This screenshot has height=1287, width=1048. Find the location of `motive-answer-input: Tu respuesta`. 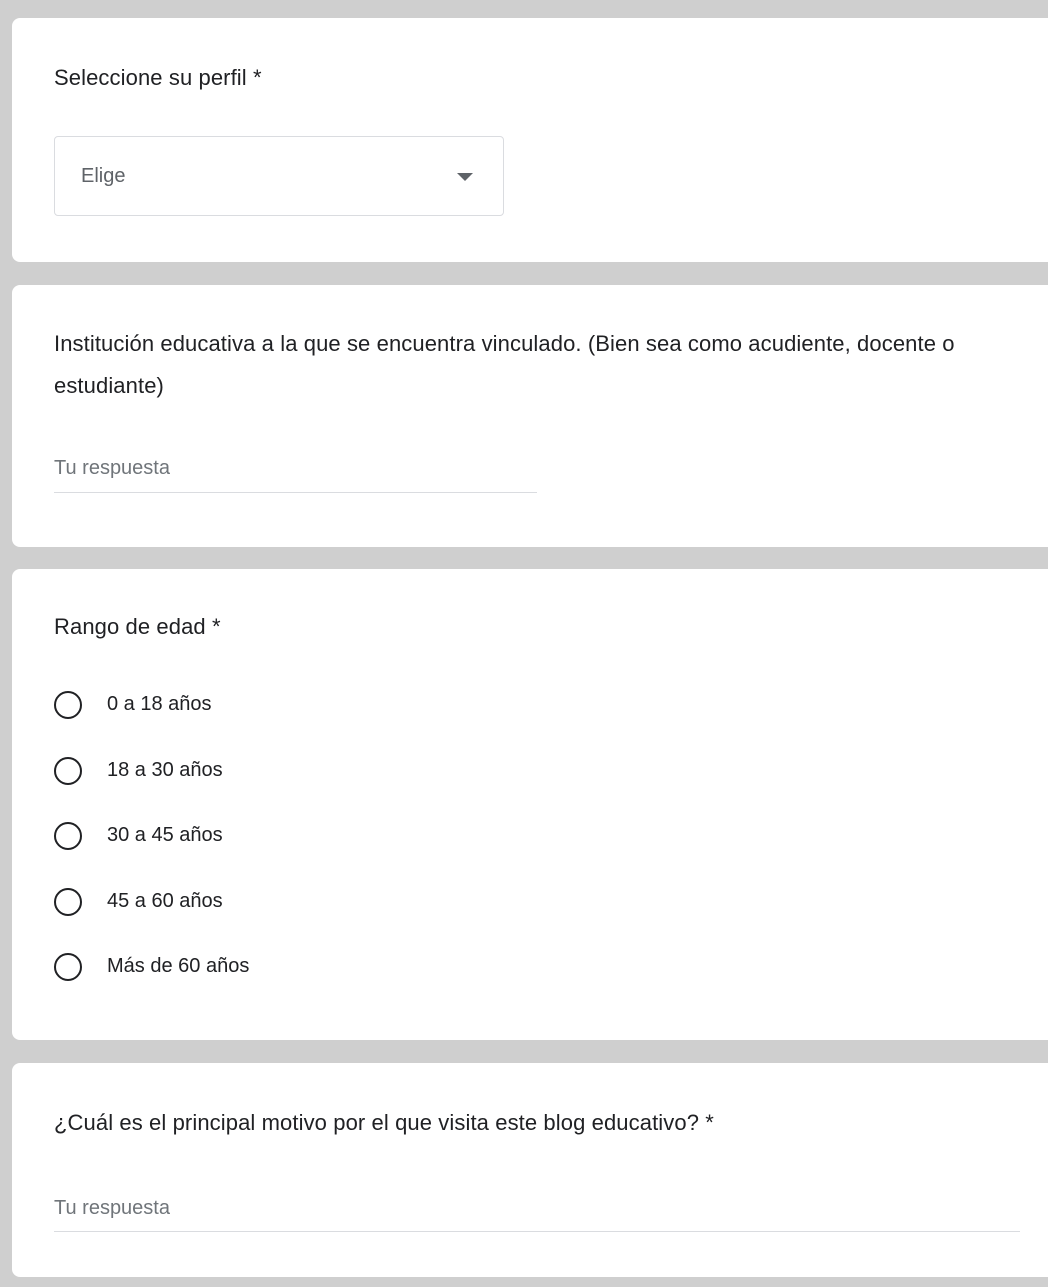

motive-answer-input: Tu respuesta is located at coordinates (112, 1208).